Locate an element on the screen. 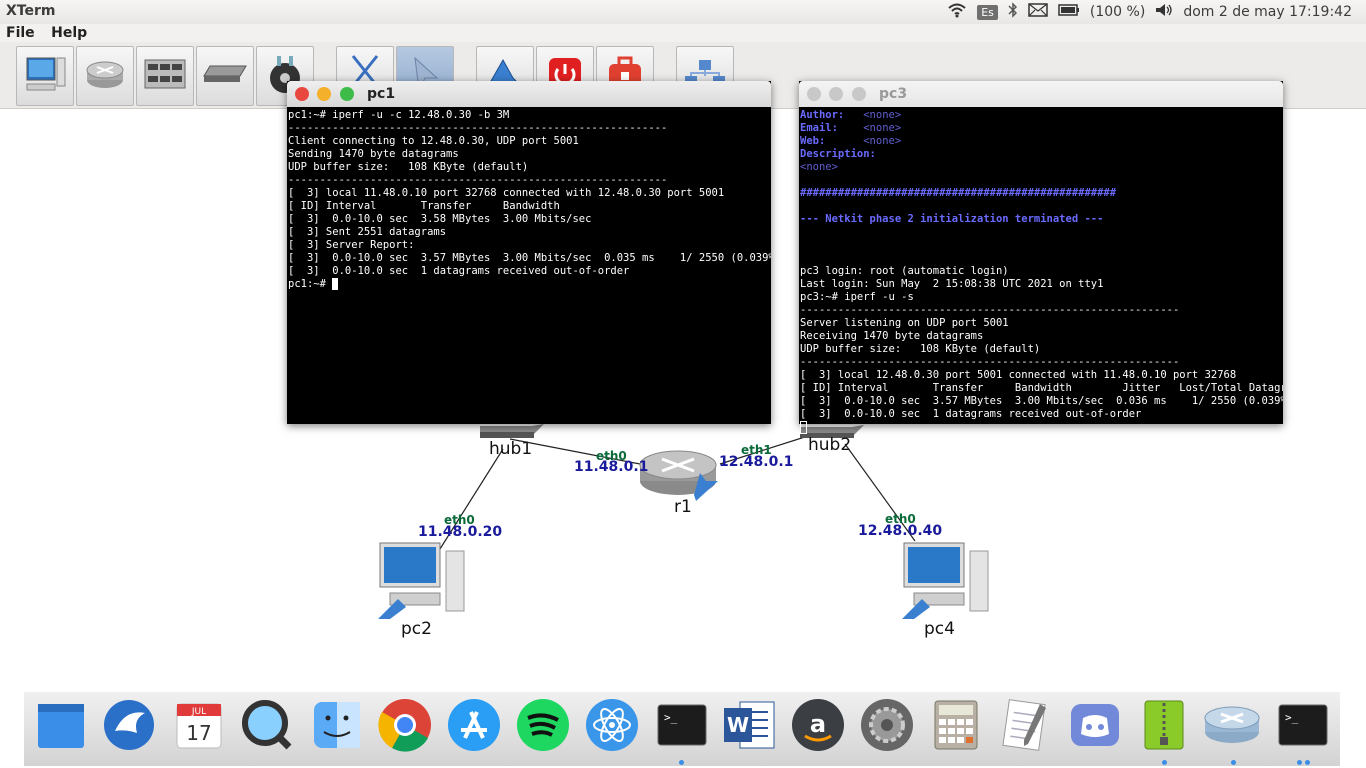 The image size is (1366, 768). running-indicator is located at coordinates (1307, 762).